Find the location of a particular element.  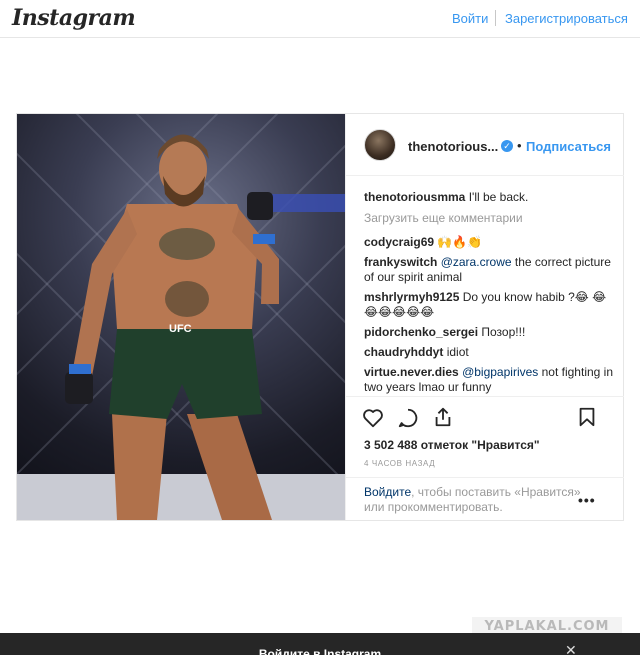

share-icon is located at coordinates (443, 417).